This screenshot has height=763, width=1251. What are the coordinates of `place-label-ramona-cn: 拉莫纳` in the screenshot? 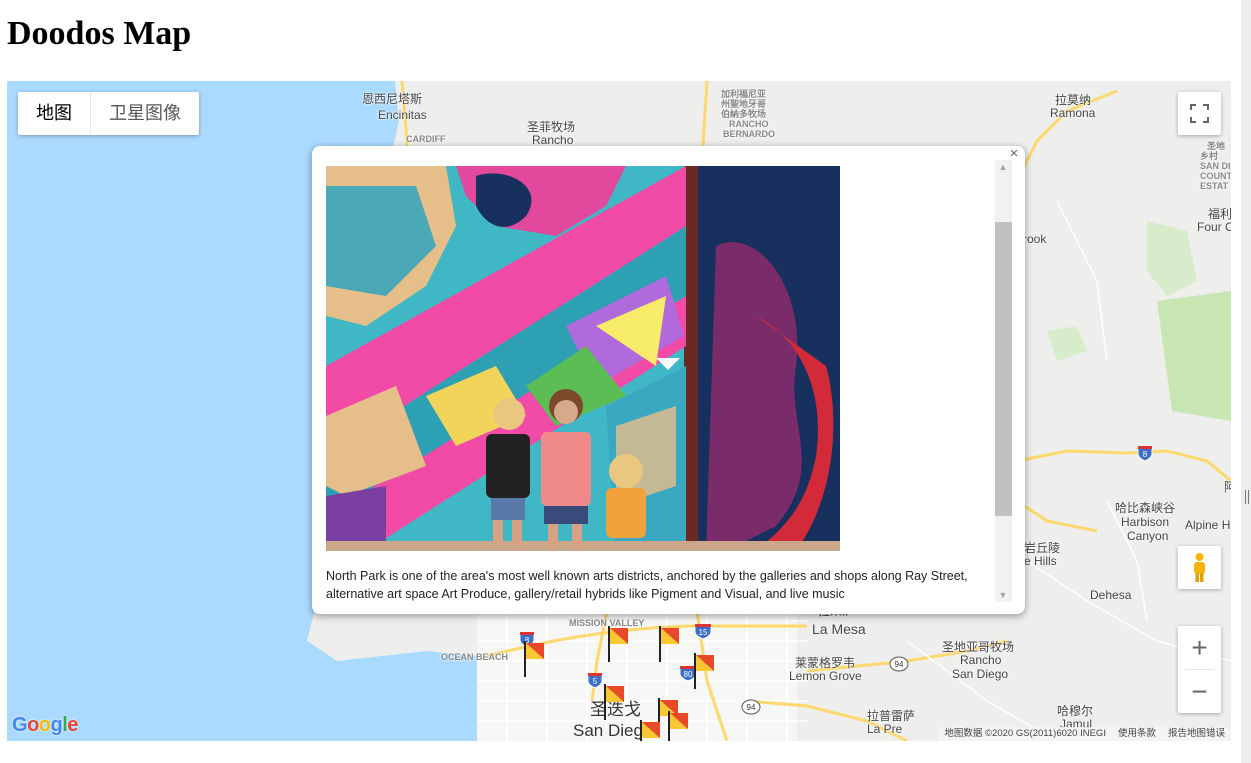 It's located at (1073, 100).